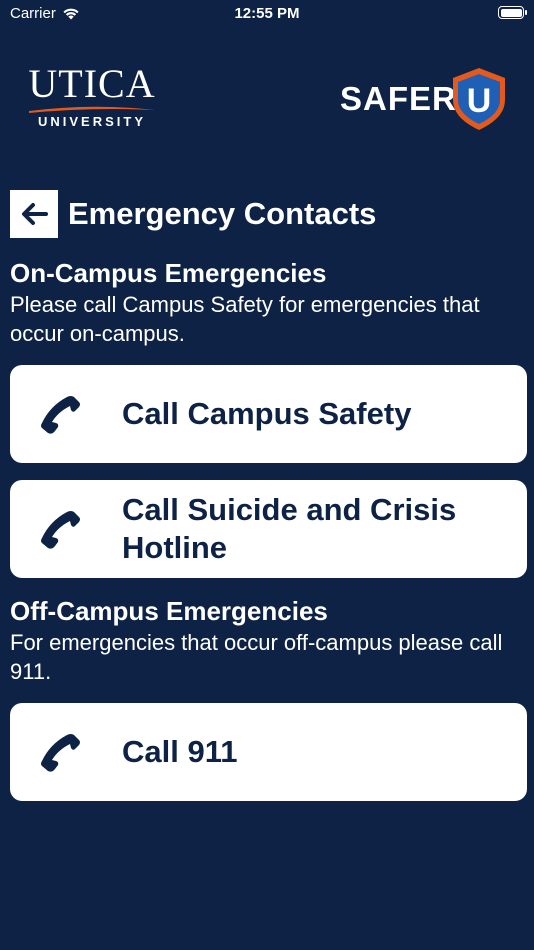 This screenshot has width=534, height=950. I want to click on utica-university-logo: UTICA UNIVERSITY, so click(92, 96).